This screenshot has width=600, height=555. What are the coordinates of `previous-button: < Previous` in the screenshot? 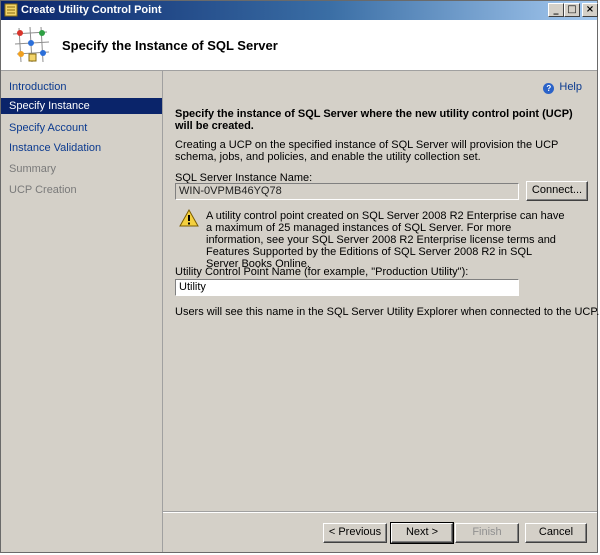 It's located at (355, 533).